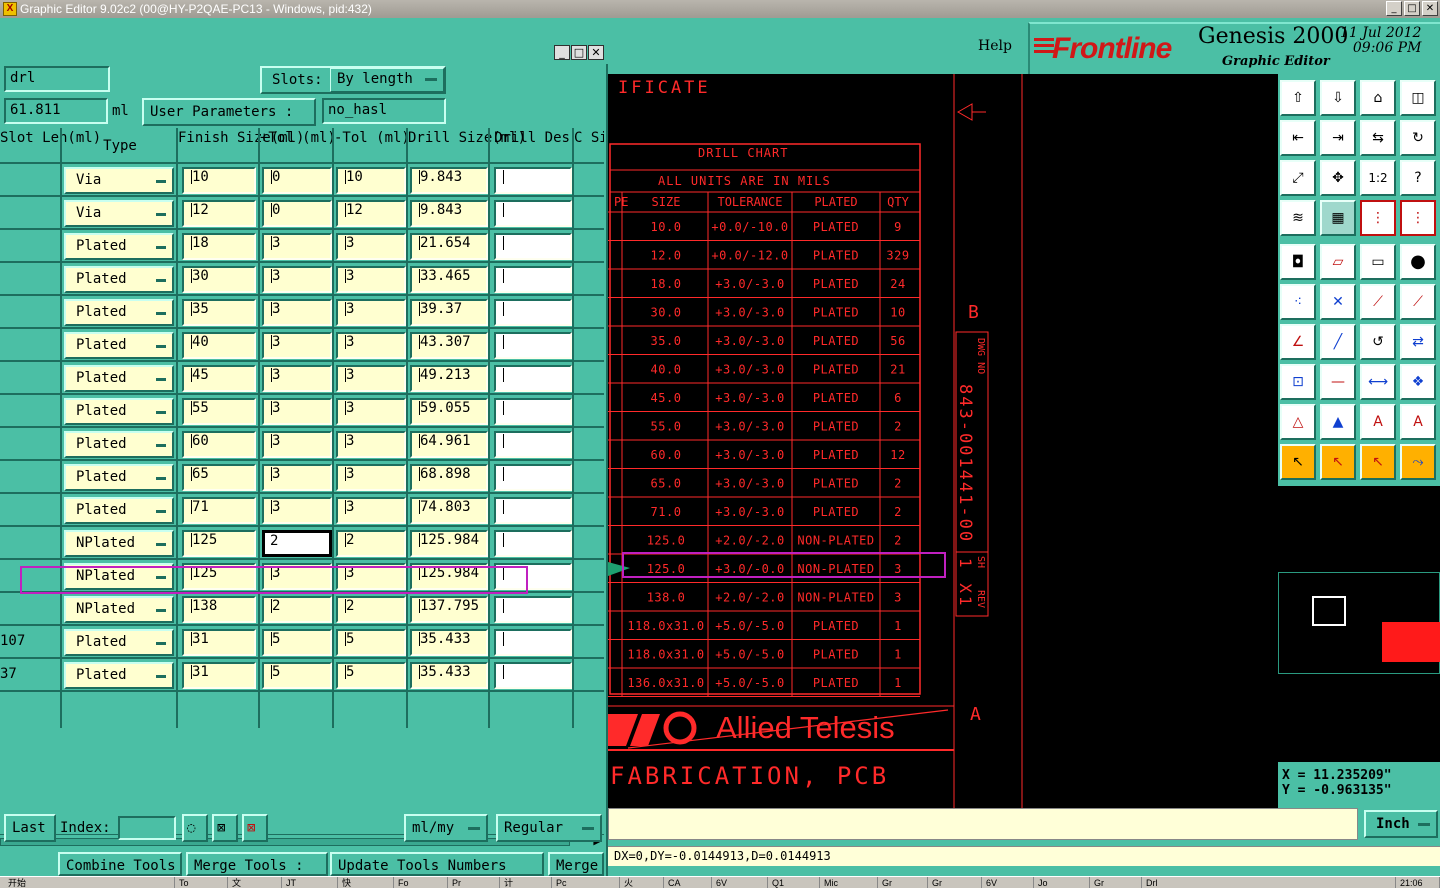  What do you see at coordinates (1418, 302) in the screenshot?
I see `line-draw-icon: ⟋` at bounding box center [1418, 302].